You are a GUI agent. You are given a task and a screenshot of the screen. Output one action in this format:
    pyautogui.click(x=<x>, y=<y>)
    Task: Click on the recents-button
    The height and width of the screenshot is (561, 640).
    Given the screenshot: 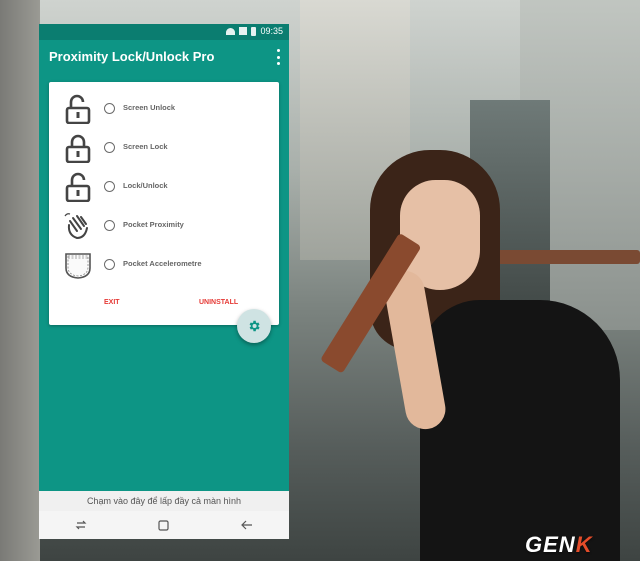 What is the action you would take?
    pyautogui.click(x=81, y=525)
    